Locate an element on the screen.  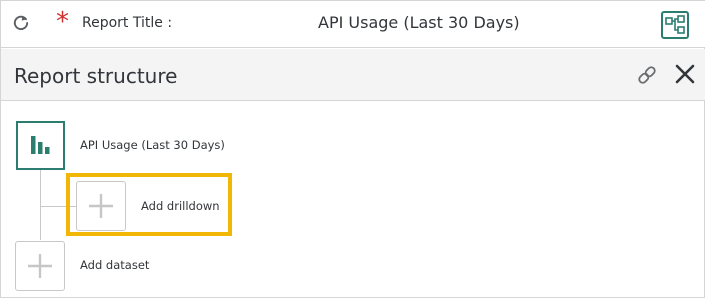
report-node-label: API Usage (Last 30 Days) is located at coordinates (152, 145).